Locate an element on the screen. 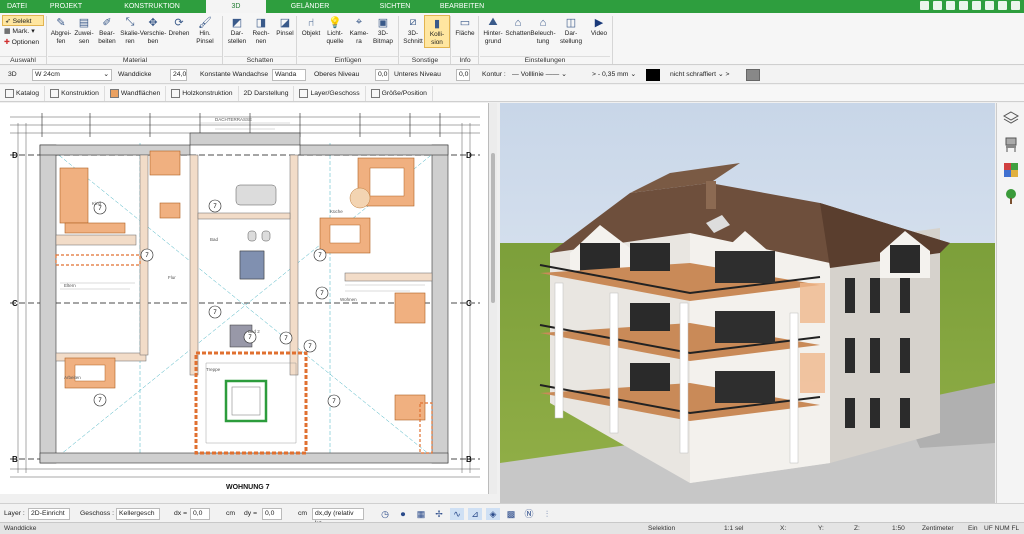 The width and height of the screenshot is (1024, 534). chair-icon is located at coordinates (1011, 144).